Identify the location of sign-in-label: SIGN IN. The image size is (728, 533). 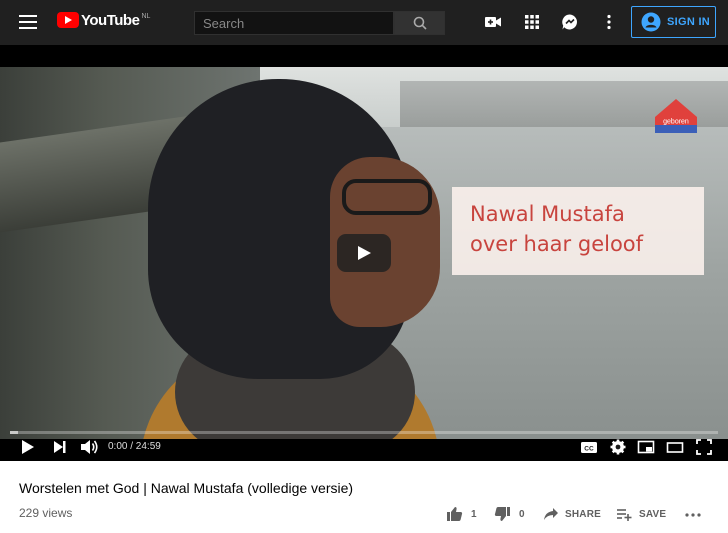
(689, 22).